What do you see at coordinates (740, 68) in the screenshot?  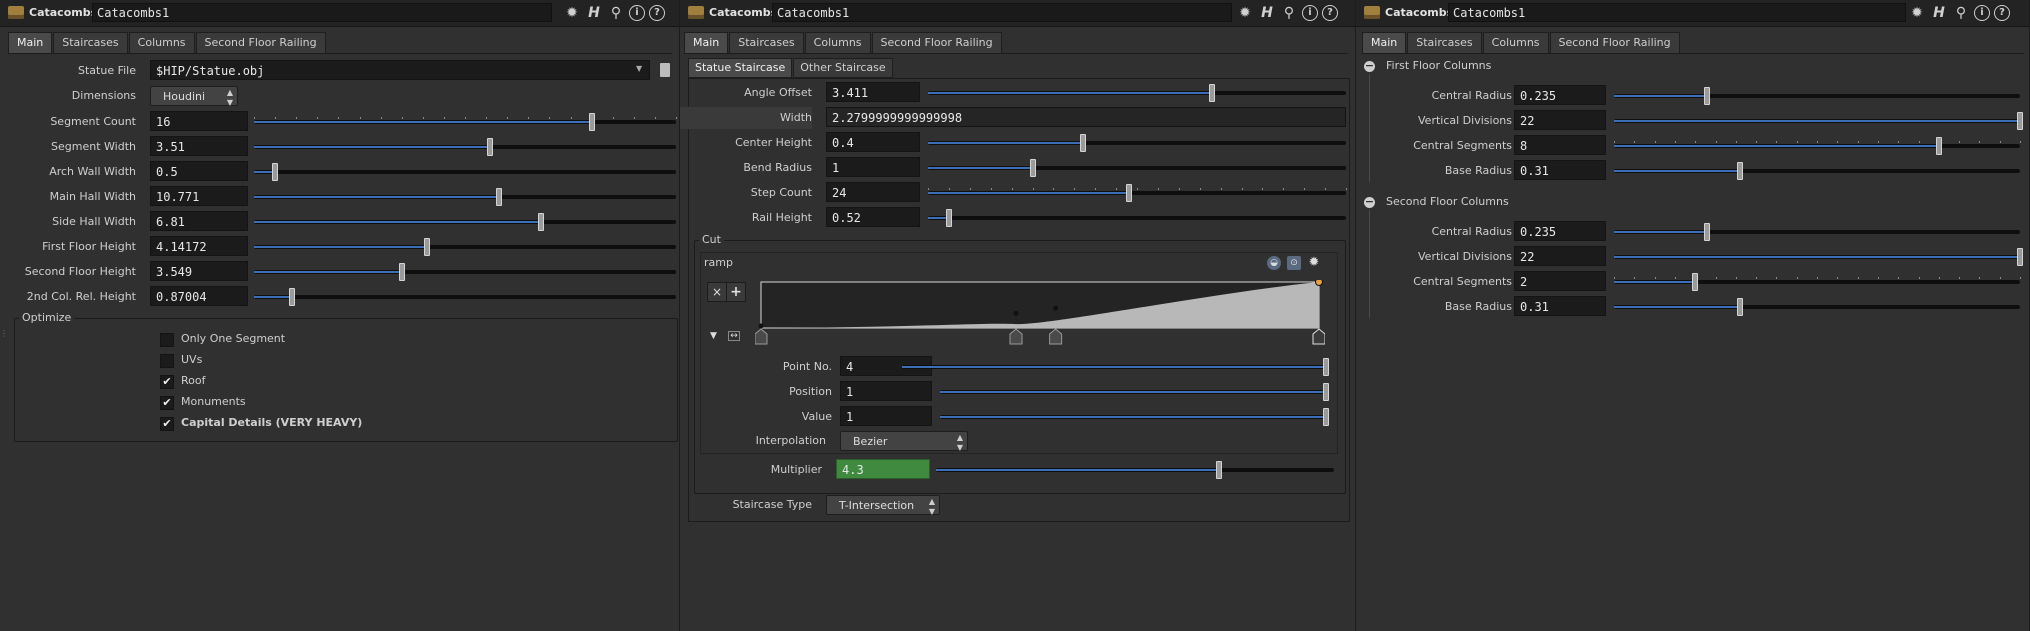 I see `tab-statue-staircase: Statue Staircase` at bounding box center [740, 68].